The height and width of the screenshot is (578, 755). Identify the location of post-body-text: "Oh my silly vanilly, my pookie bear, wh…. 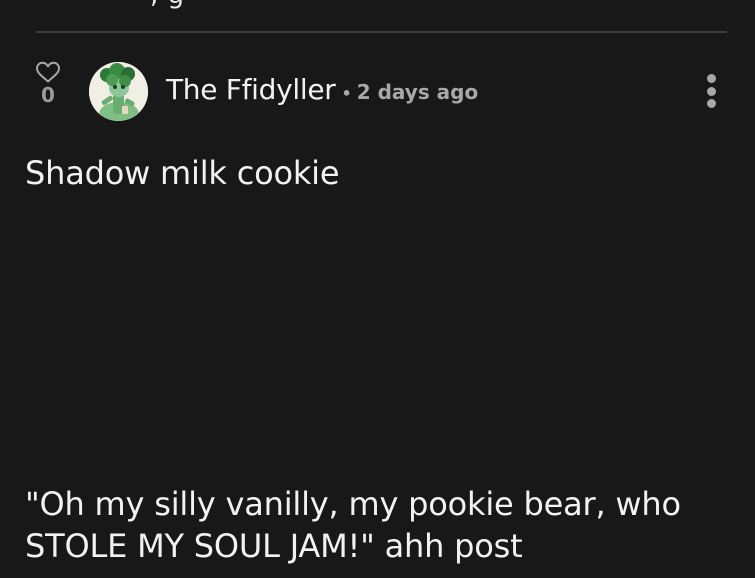
(385, 525).